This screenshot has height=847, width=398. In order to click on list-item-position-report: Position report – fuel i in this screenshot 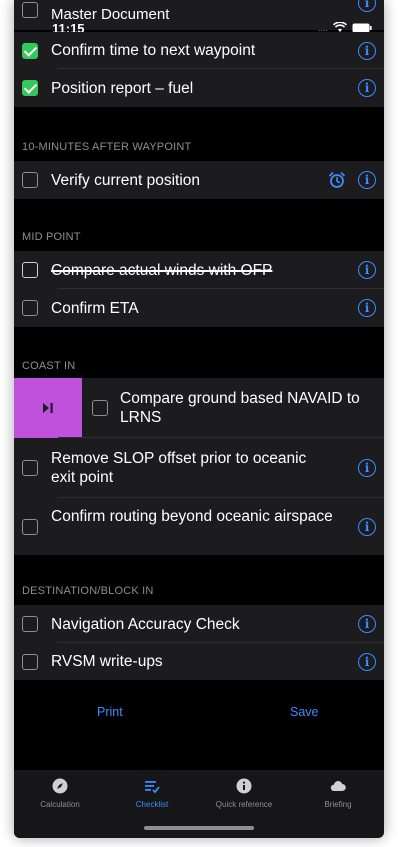, I will do `click(199, 88)`.